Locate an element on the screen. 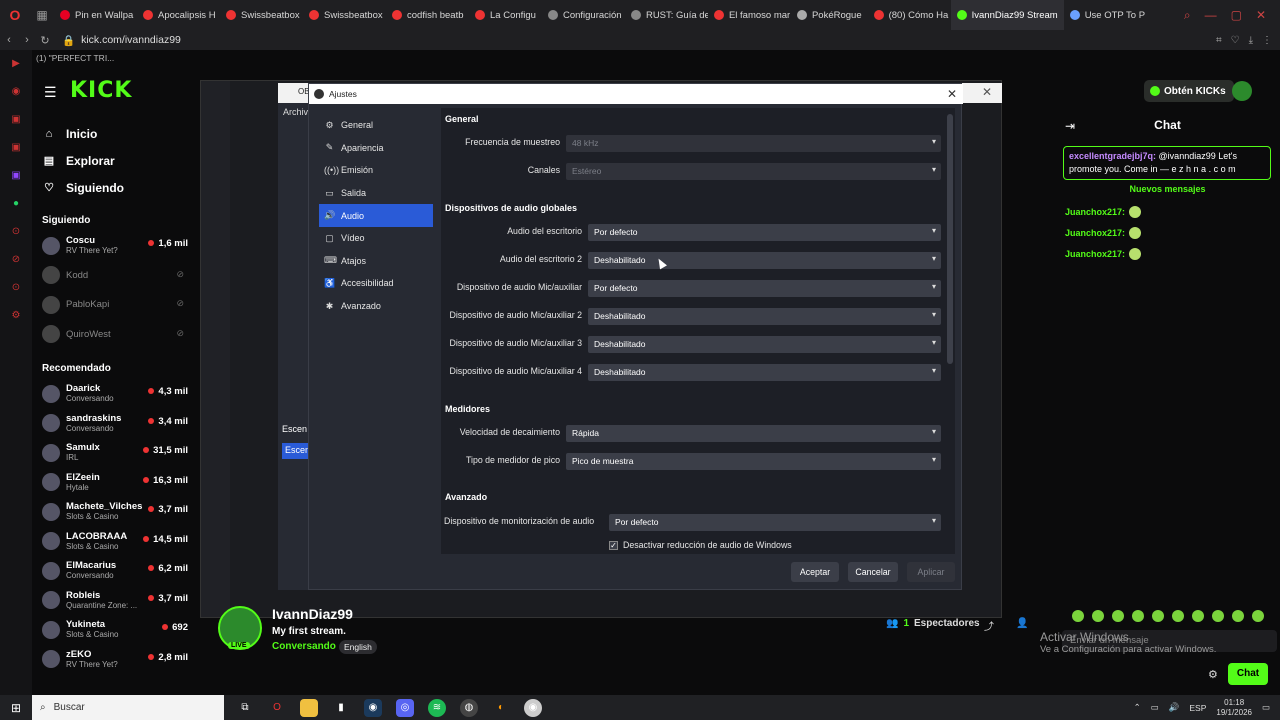 The height and width of the screenshot is (720, 1280). language-indicator: ESP is located at coordinates (1197, 708).